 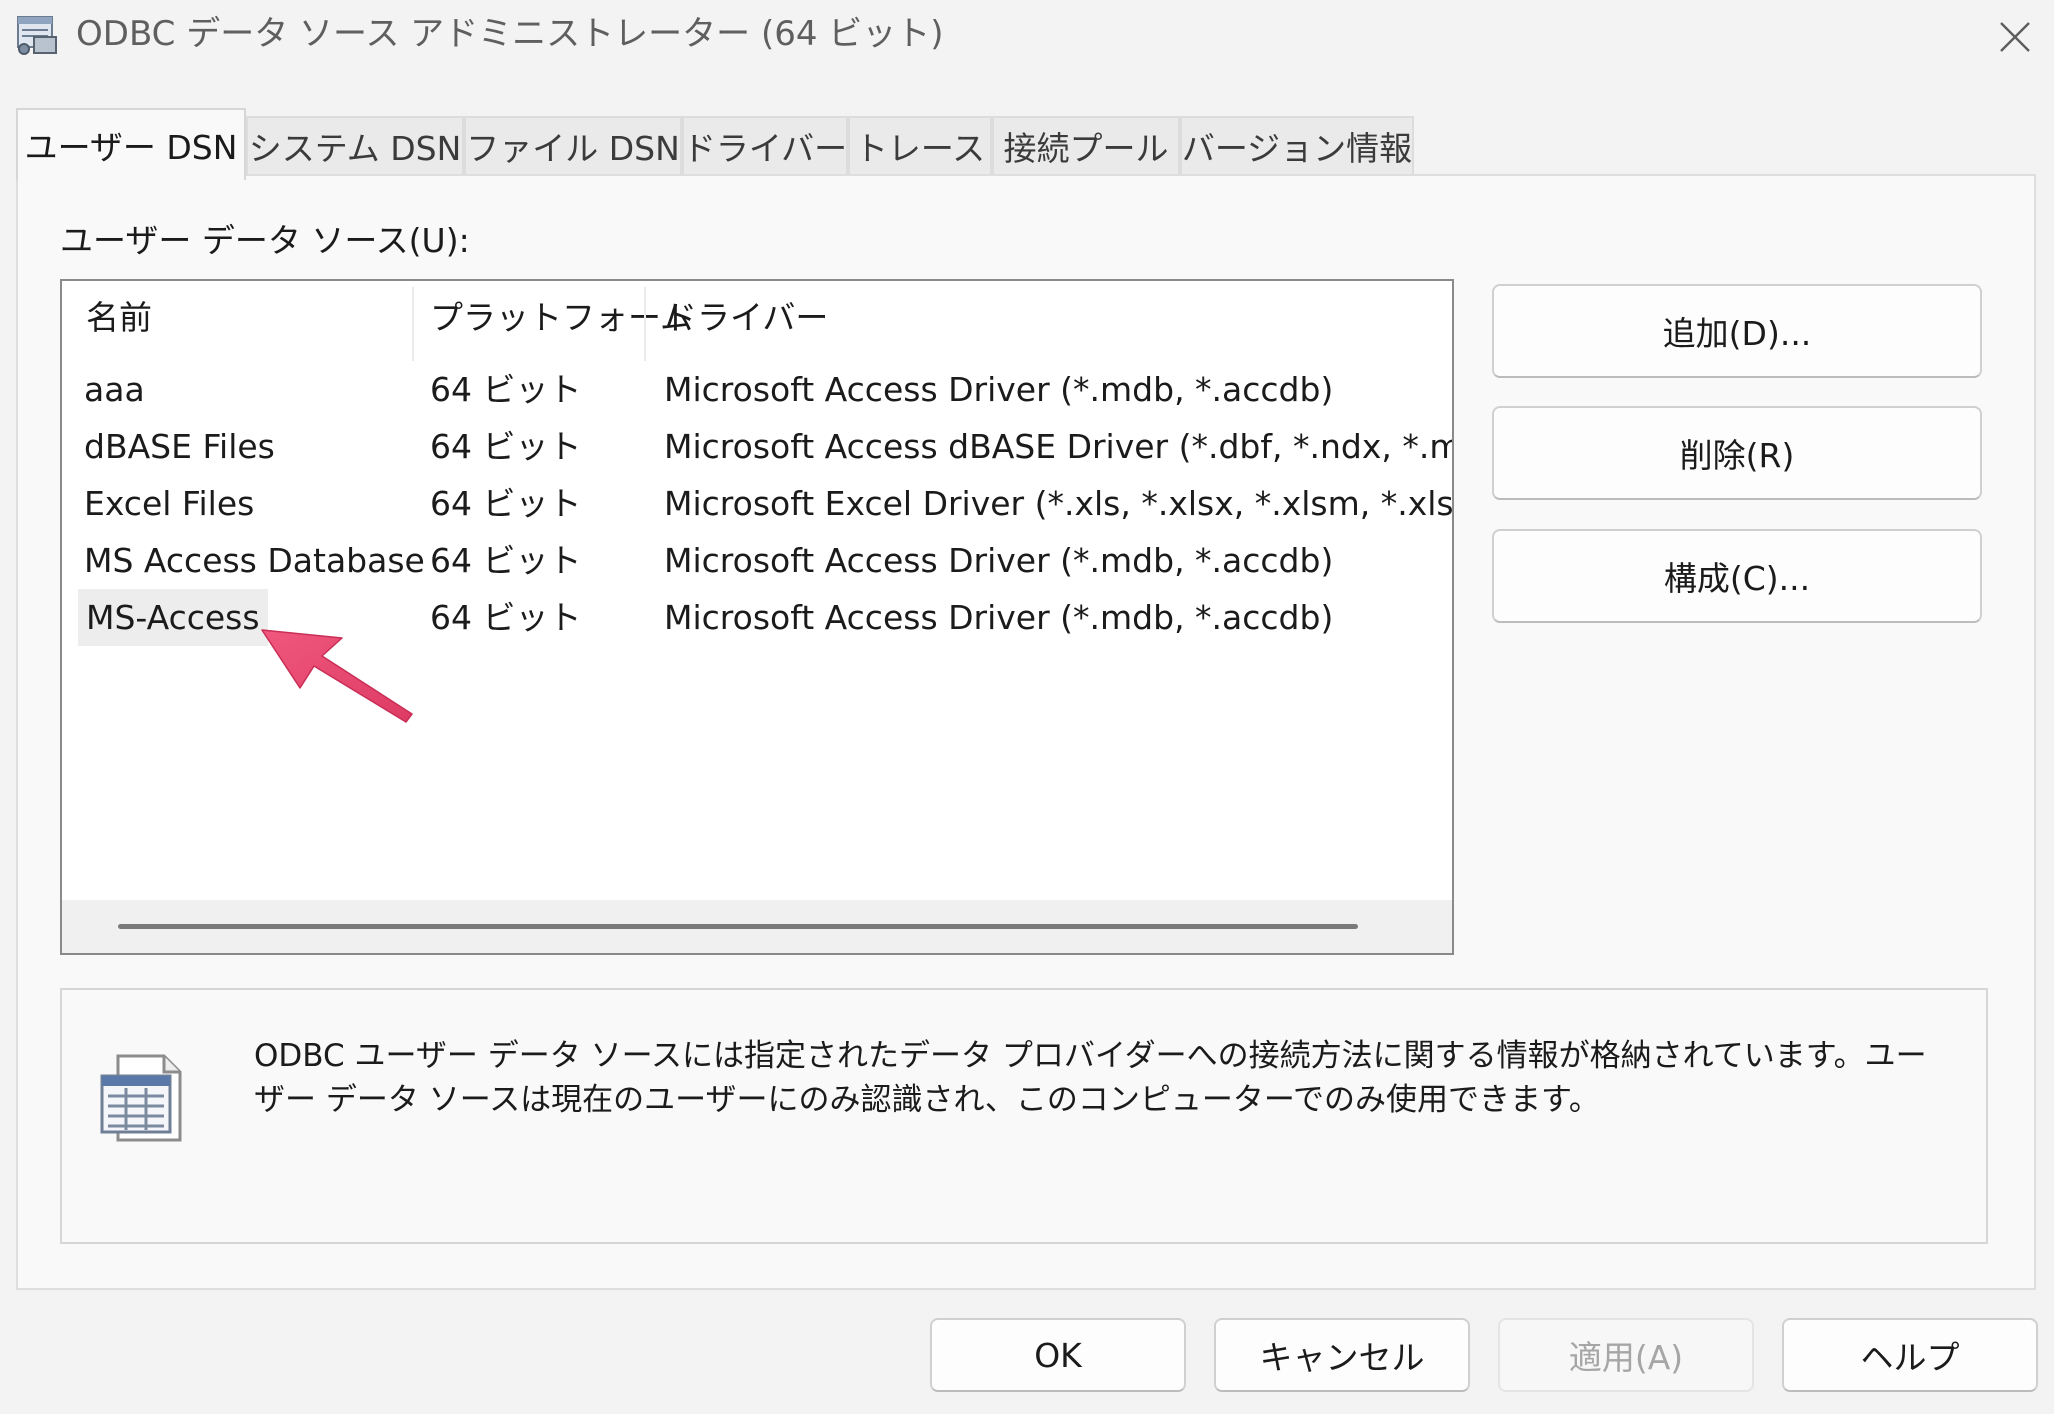 I want to click on dsn-name: MS Access Database, so click(x=254, y=560).